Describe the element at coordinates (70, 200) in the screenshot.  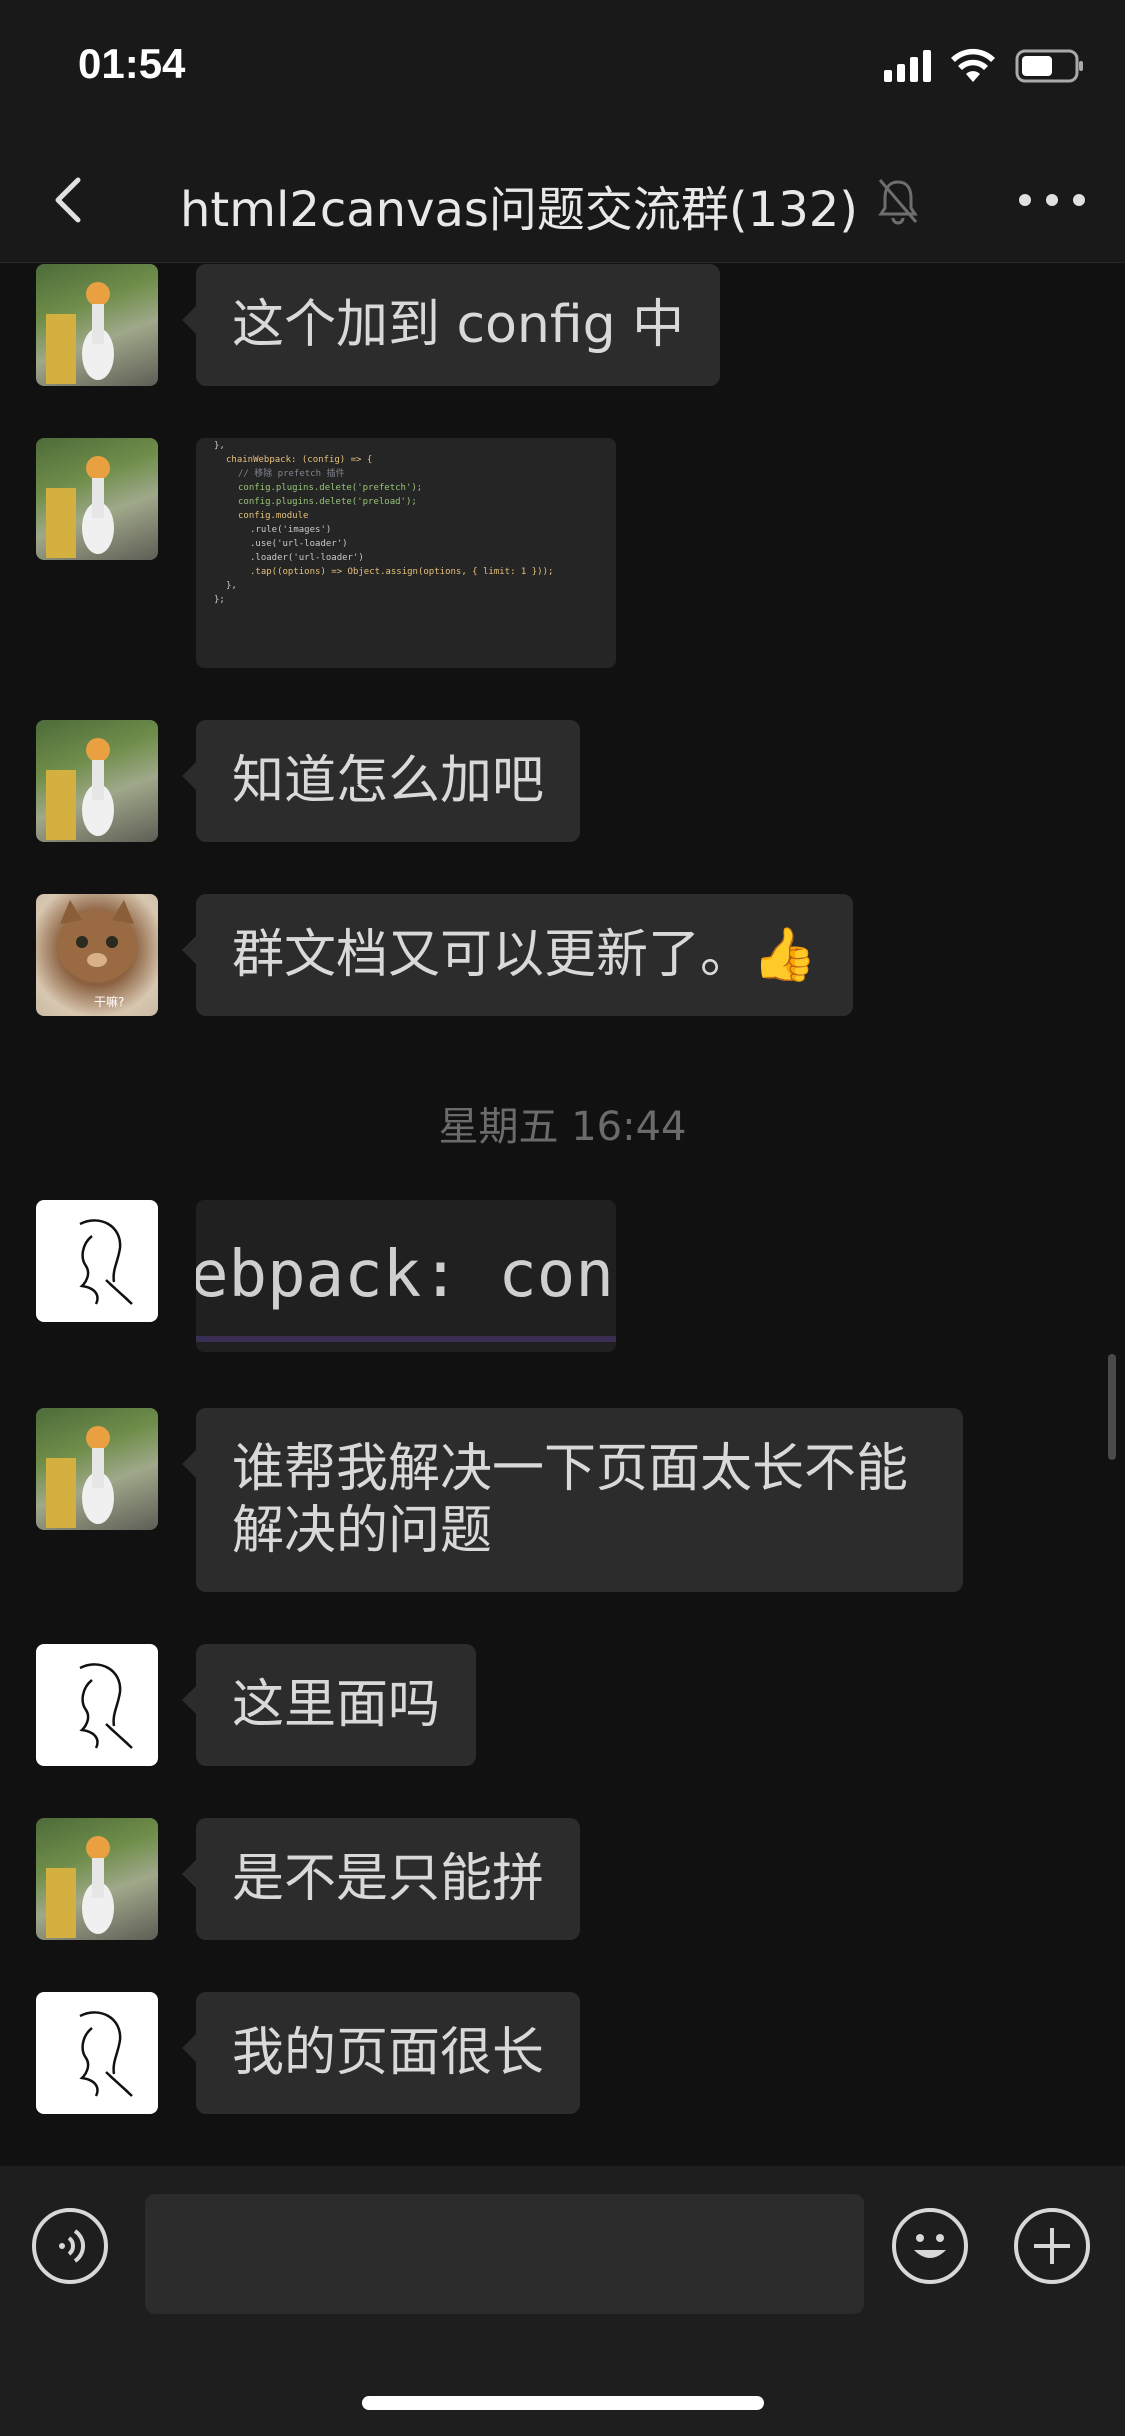
I see `back-arrow-icon` at that location.